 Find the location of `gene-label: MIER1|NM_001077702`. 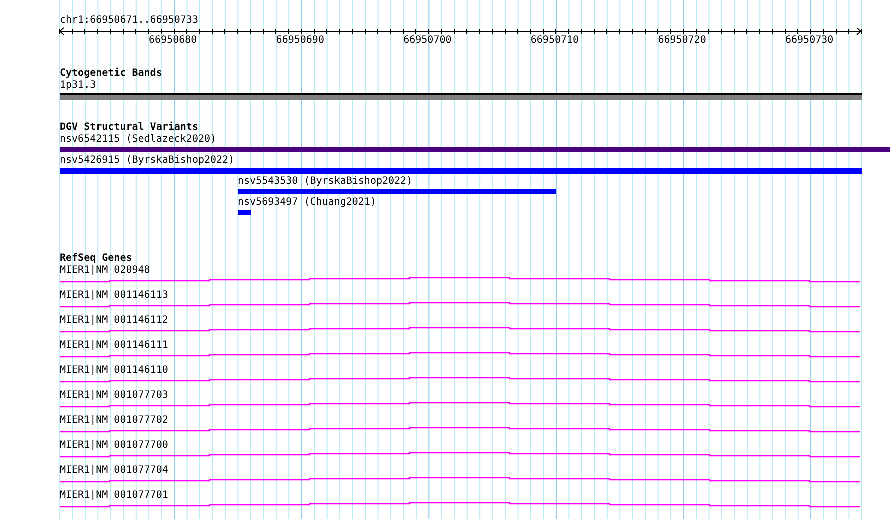

gene-label: MIER1|NM_001077702 is located at coordinates (114, 421).